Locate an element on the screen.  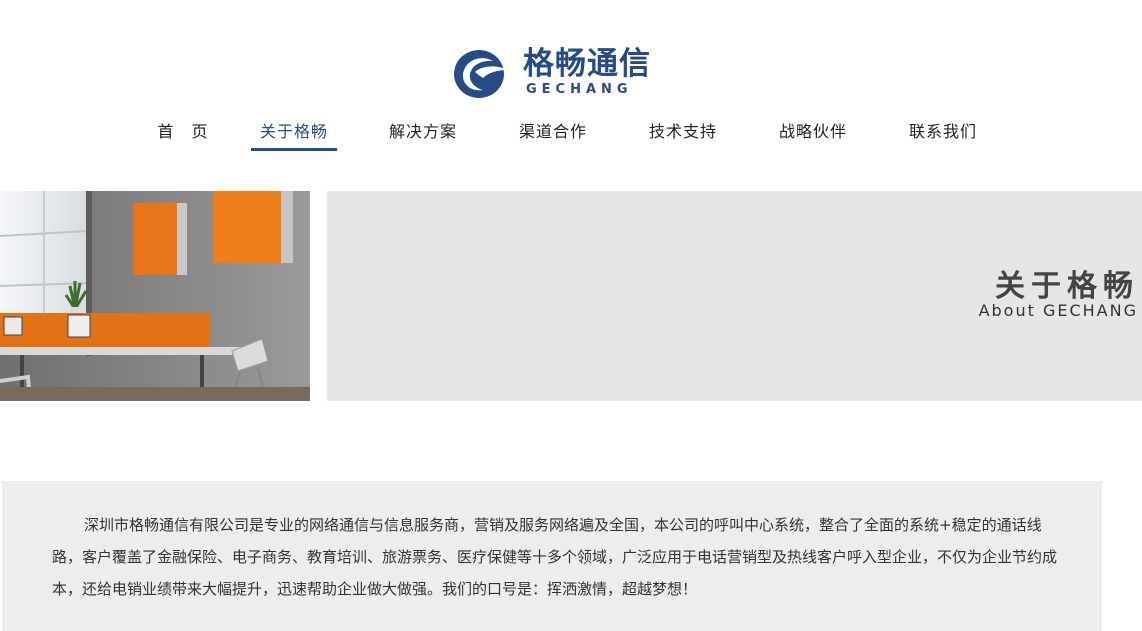
gechang-logo-icon is located at coordinates (480, 74).